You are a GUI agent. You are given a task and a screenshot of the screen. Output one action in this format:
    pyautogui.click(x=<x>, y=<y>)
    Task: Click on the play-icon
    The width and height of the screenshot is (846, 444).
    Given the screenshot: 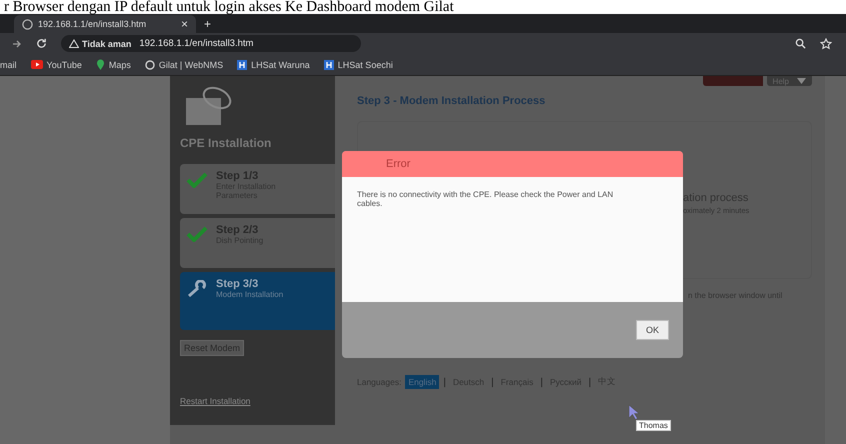 What is the action you would take?
    pyautogui.click(x=36, y=64)
    